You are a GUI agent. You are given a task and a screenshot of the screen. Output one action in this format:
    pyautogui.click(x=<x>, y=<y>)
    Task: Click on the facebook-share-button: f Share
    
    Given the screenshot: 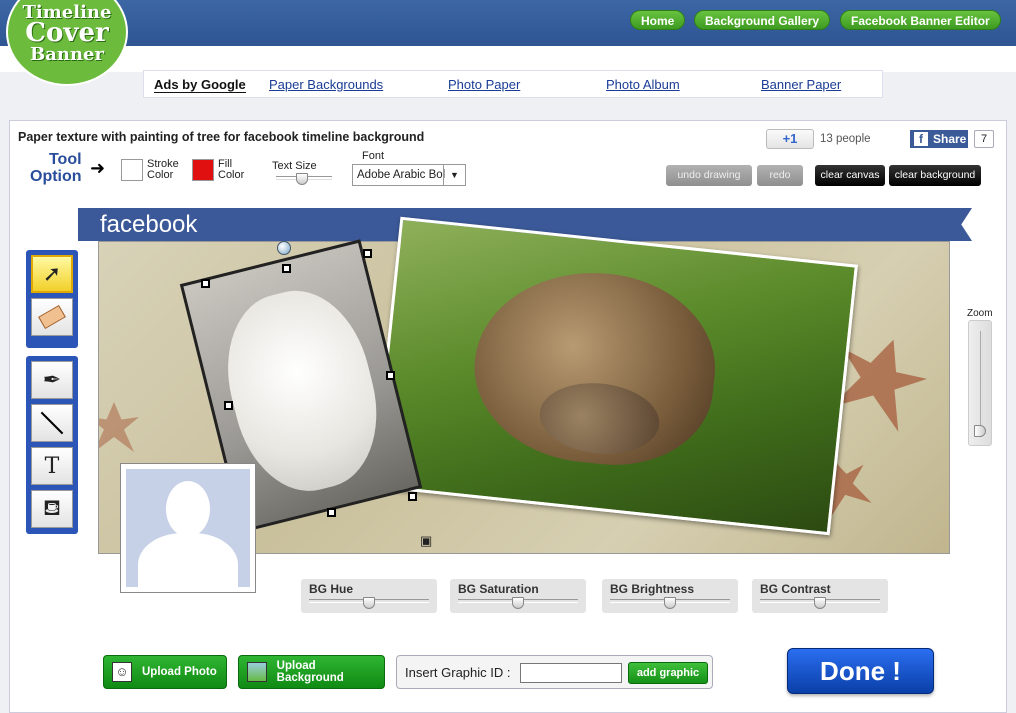 What is the action you would take?
    pyautogui.click(x=939, y=139)
    